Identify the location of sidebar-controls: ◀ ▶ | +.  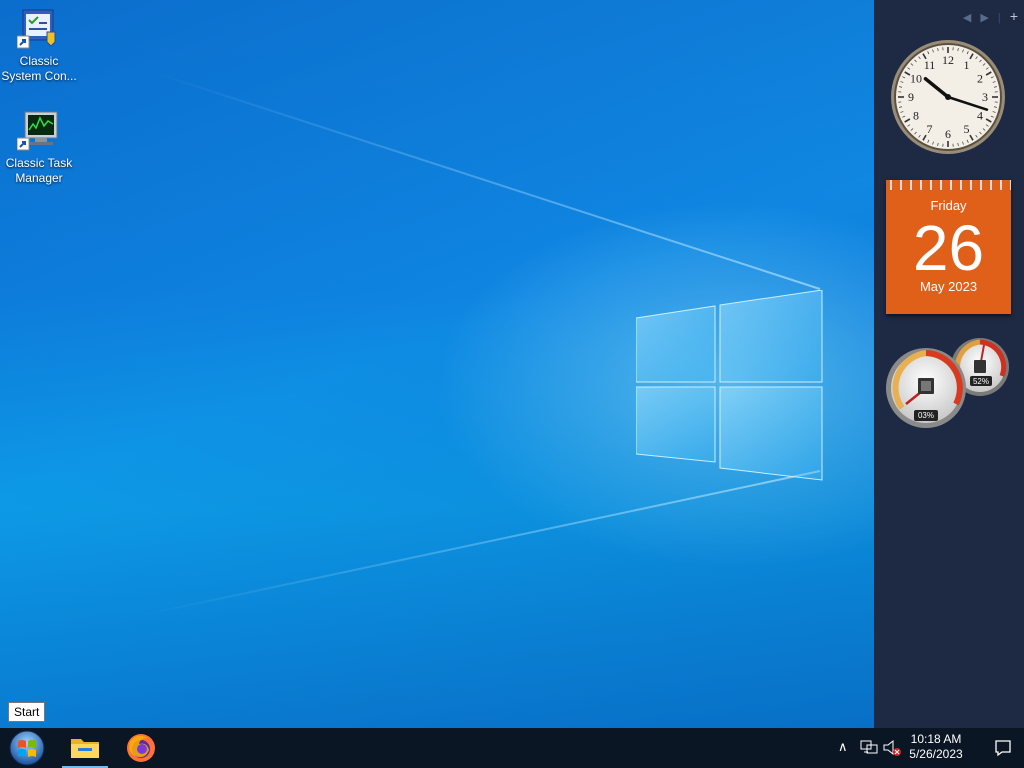
(990, 16).